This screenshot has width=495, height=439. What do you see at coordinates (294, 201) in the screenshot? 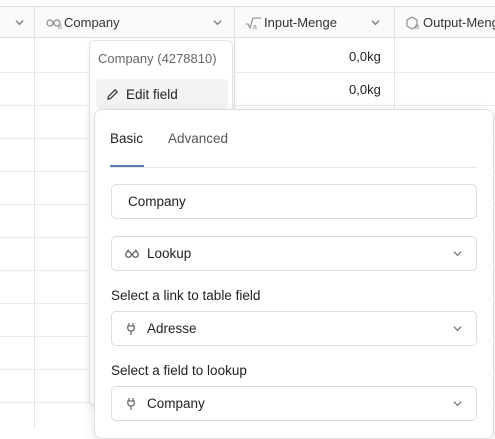
I see `field-name-input: Company` at bounding box center [294, 201].